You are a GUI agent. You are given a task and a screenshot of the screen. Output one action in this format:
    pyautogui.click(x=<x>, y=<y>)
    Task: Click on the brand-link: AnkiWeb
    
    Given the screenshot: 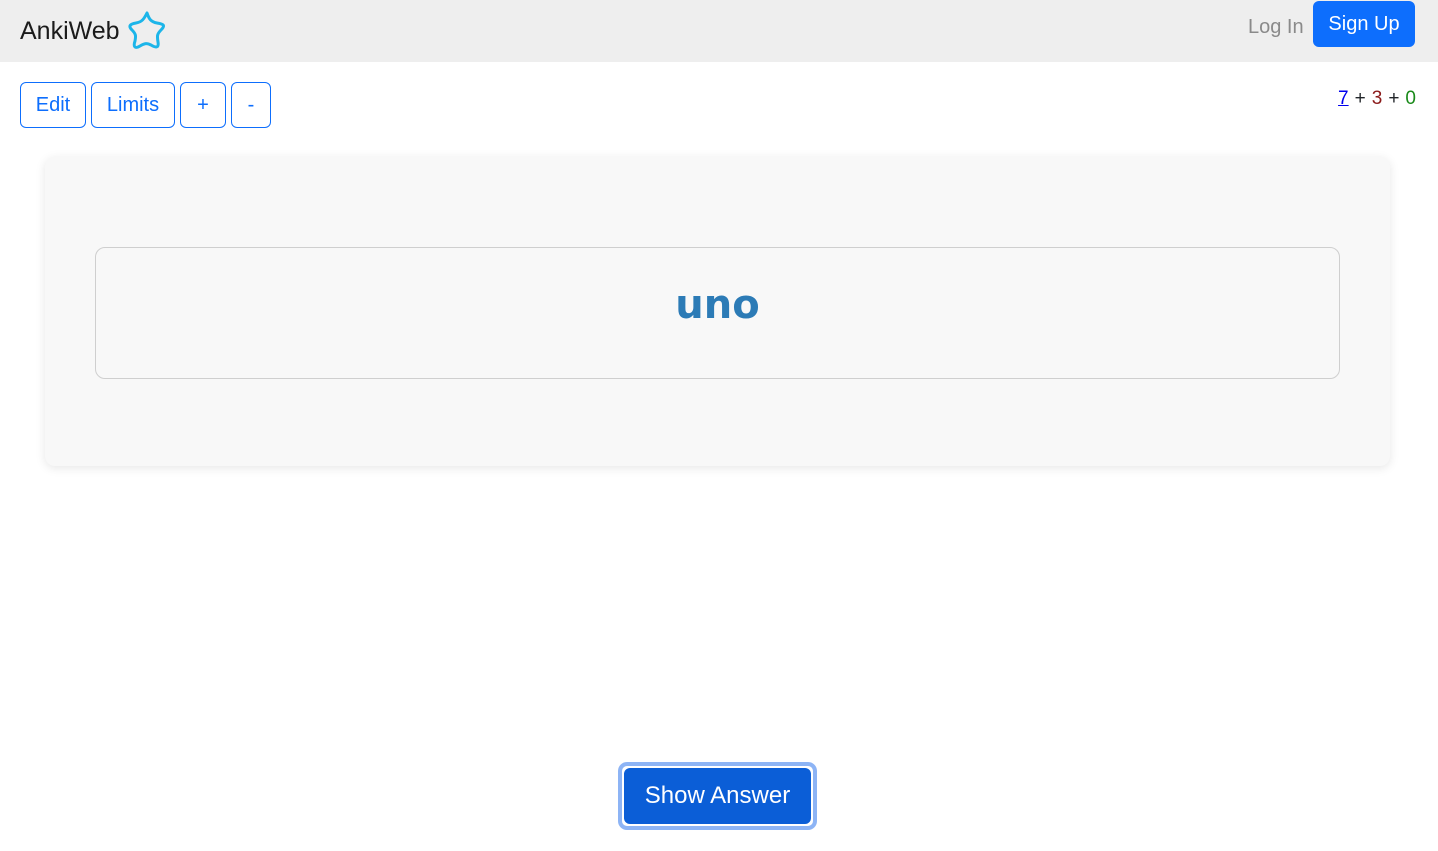 What is the action you would take?
    pyautogui.click(x=94, y=30)
    